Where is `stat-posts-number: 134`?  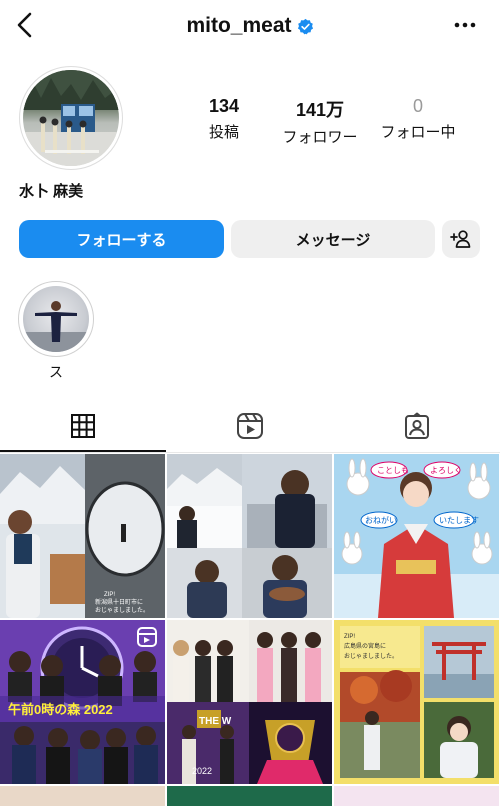 stat-posts-number: 134 is located at coordinates (224, 106).